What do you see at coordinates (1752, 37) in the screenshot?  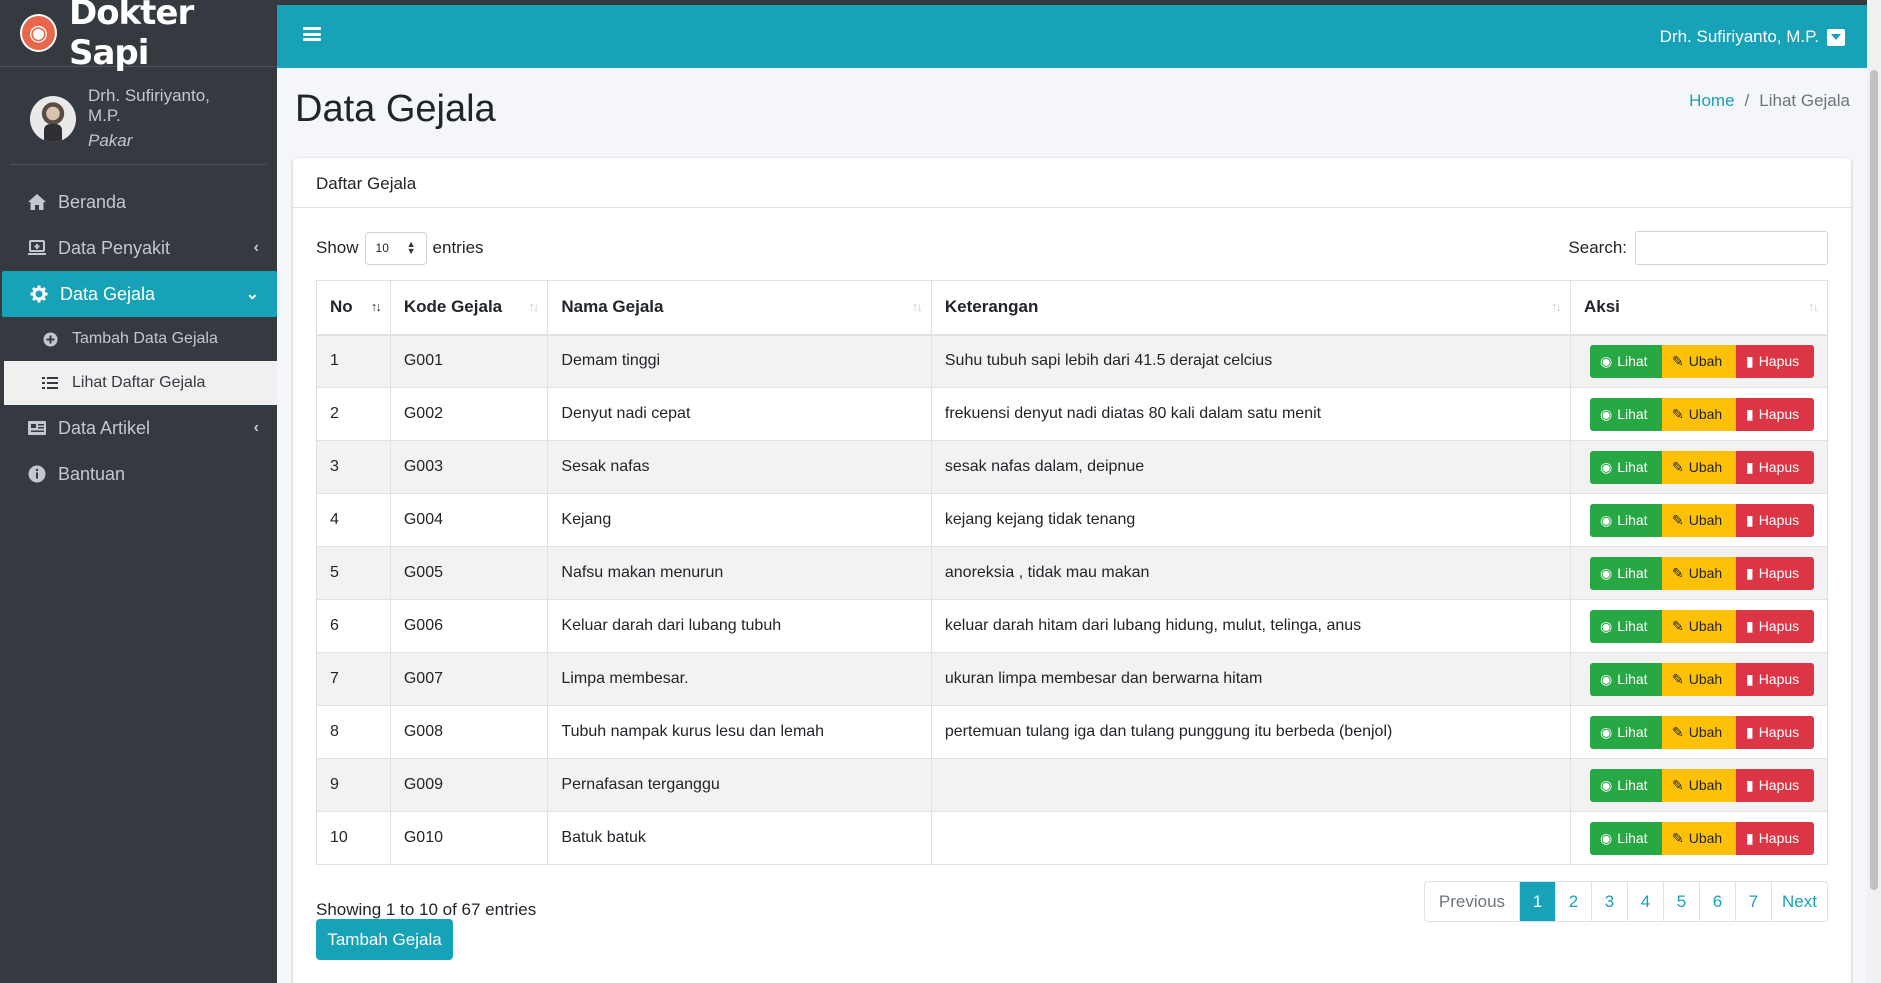 I see `user-dropdown: Drh. Sufiriyanto, M.P.` at bounding box center [1752, 37].